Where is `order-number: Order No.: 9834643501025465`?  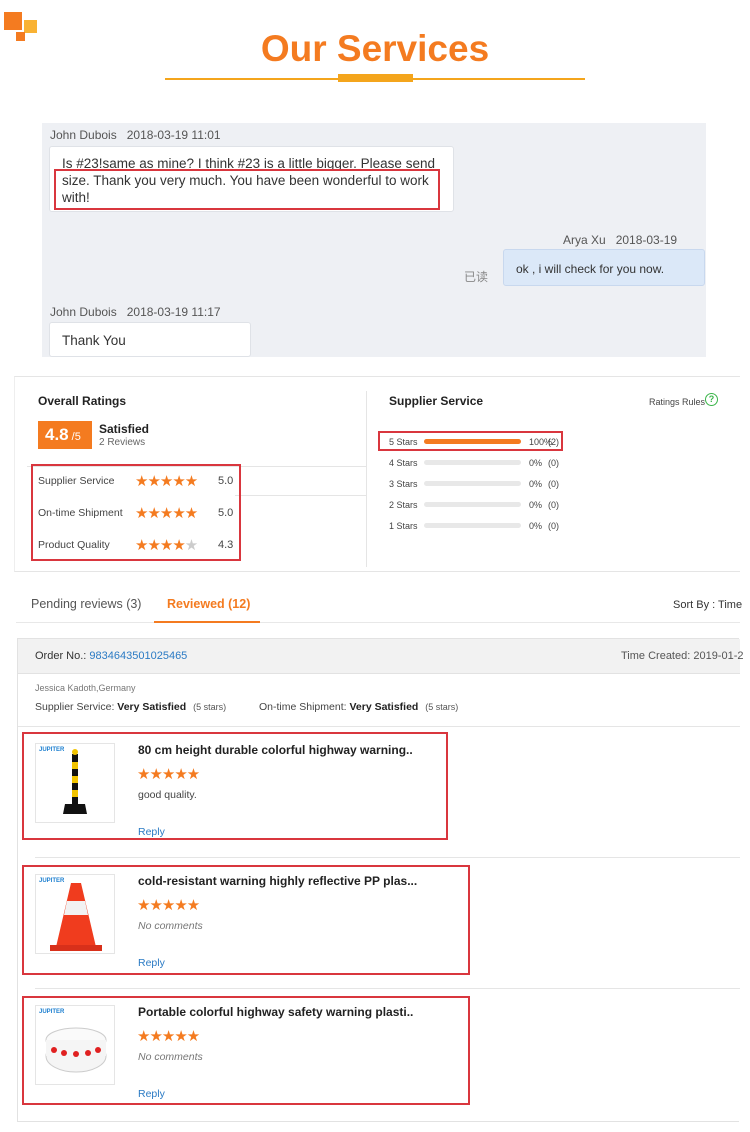
order-number: Order No.: 9834643501025465 is located at coordinates (111, 656).